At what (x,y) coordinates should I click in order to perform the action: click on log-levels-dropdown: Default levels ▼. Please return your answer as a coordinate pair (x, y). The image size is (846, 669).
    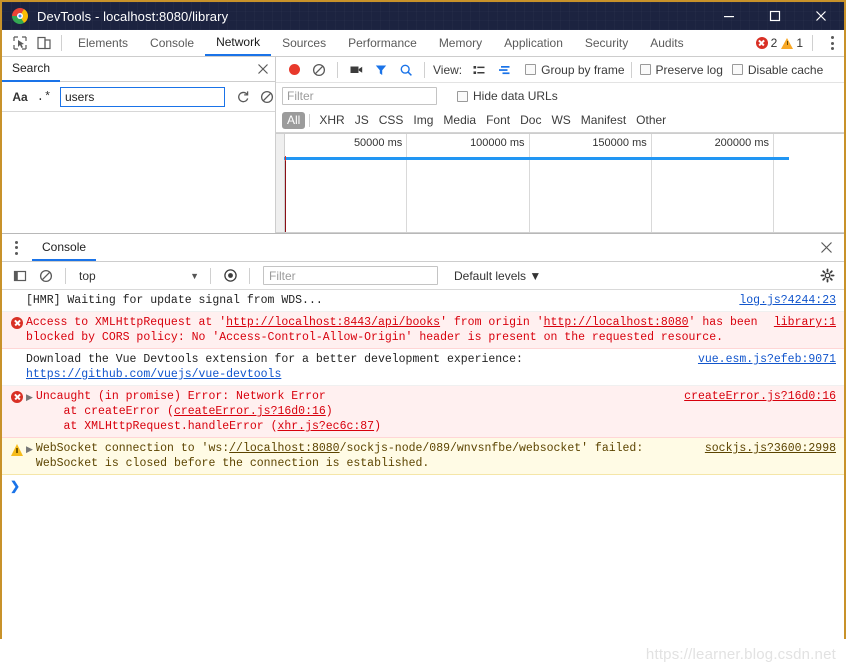
    Looking at the image, I should click on (497, 276).